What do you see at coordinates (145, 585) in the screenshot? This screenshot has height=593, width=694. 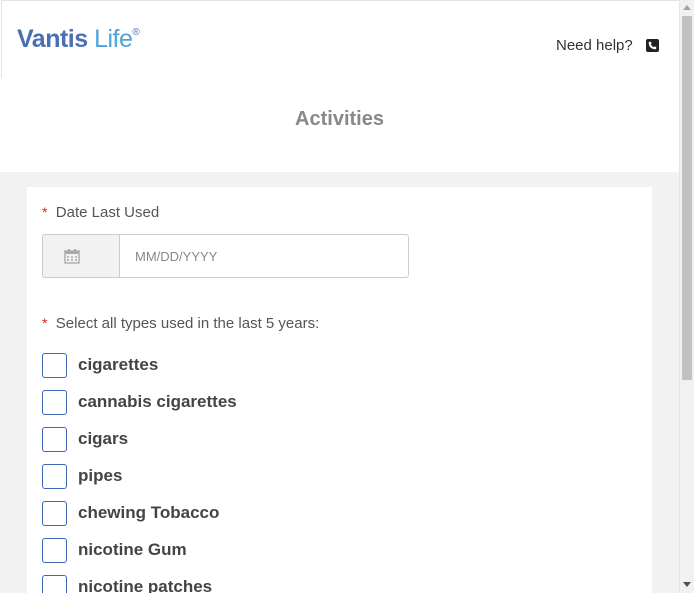 I see `option-label: nicotine patches` at bounding box center [145, 585].